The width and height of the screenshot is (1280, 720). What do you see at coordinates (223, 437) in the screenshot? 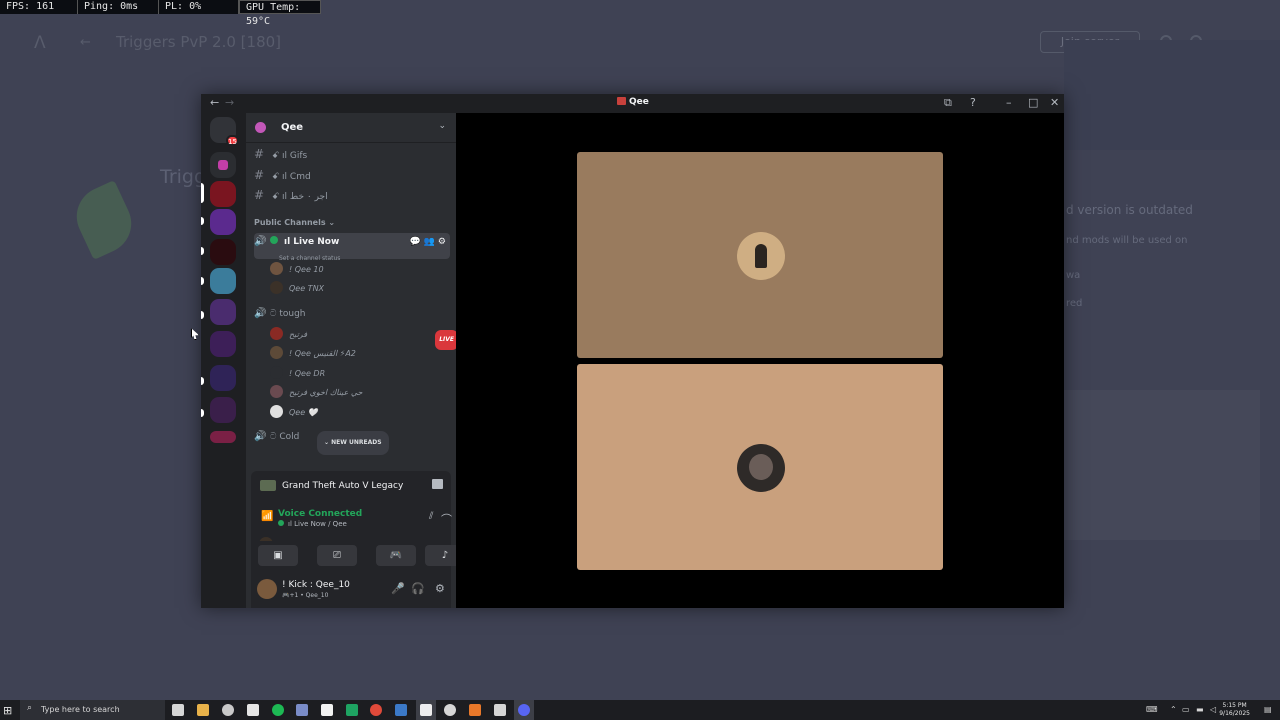
I see `server-icon-partial` at bounding box center [223, 437].